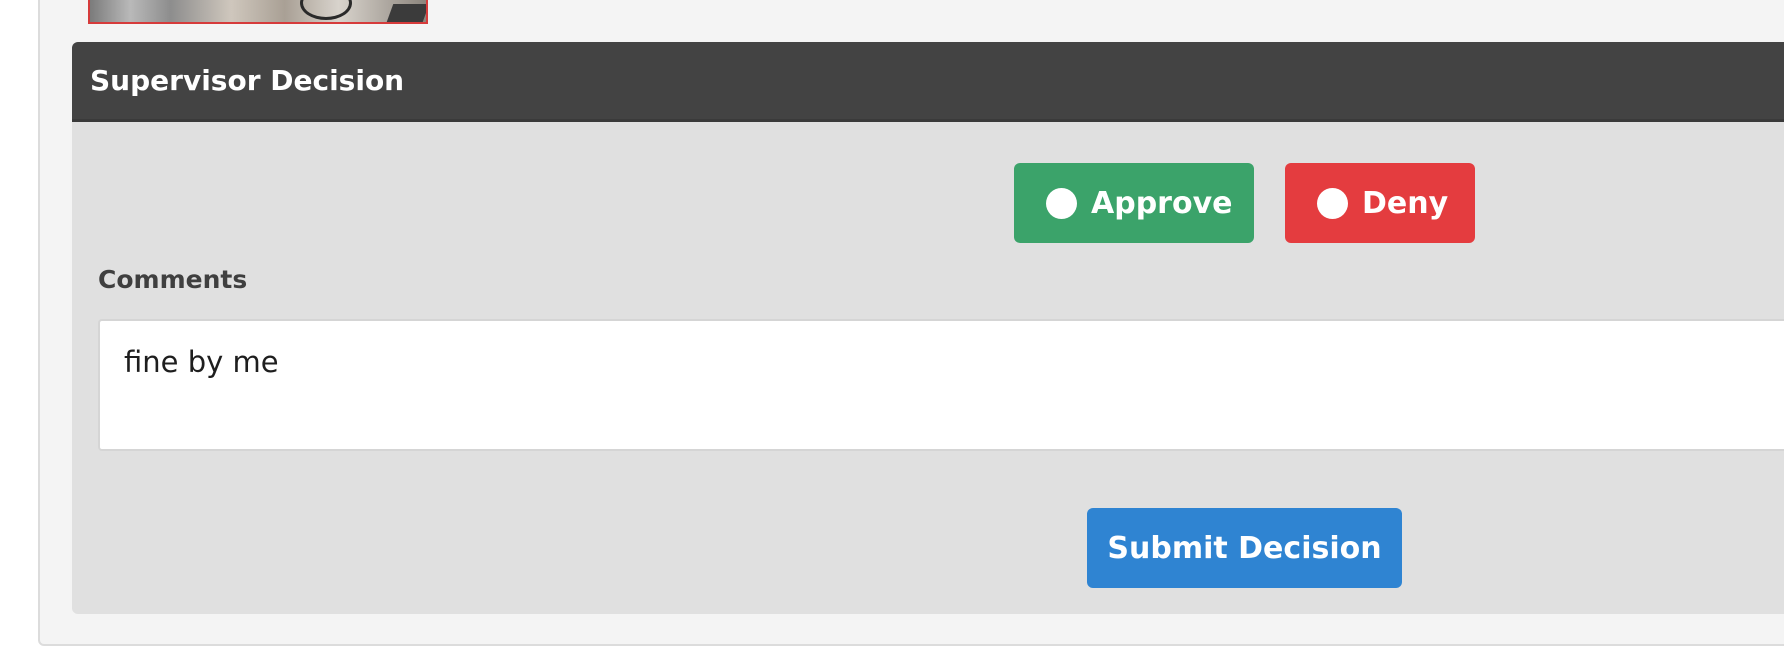 The height and width of the screenshot is (662, 1784). What do you see at coordinates (1061, 203) in the screenshot?
I see `approve-radio-icon` at bounding box center [1061, 203].